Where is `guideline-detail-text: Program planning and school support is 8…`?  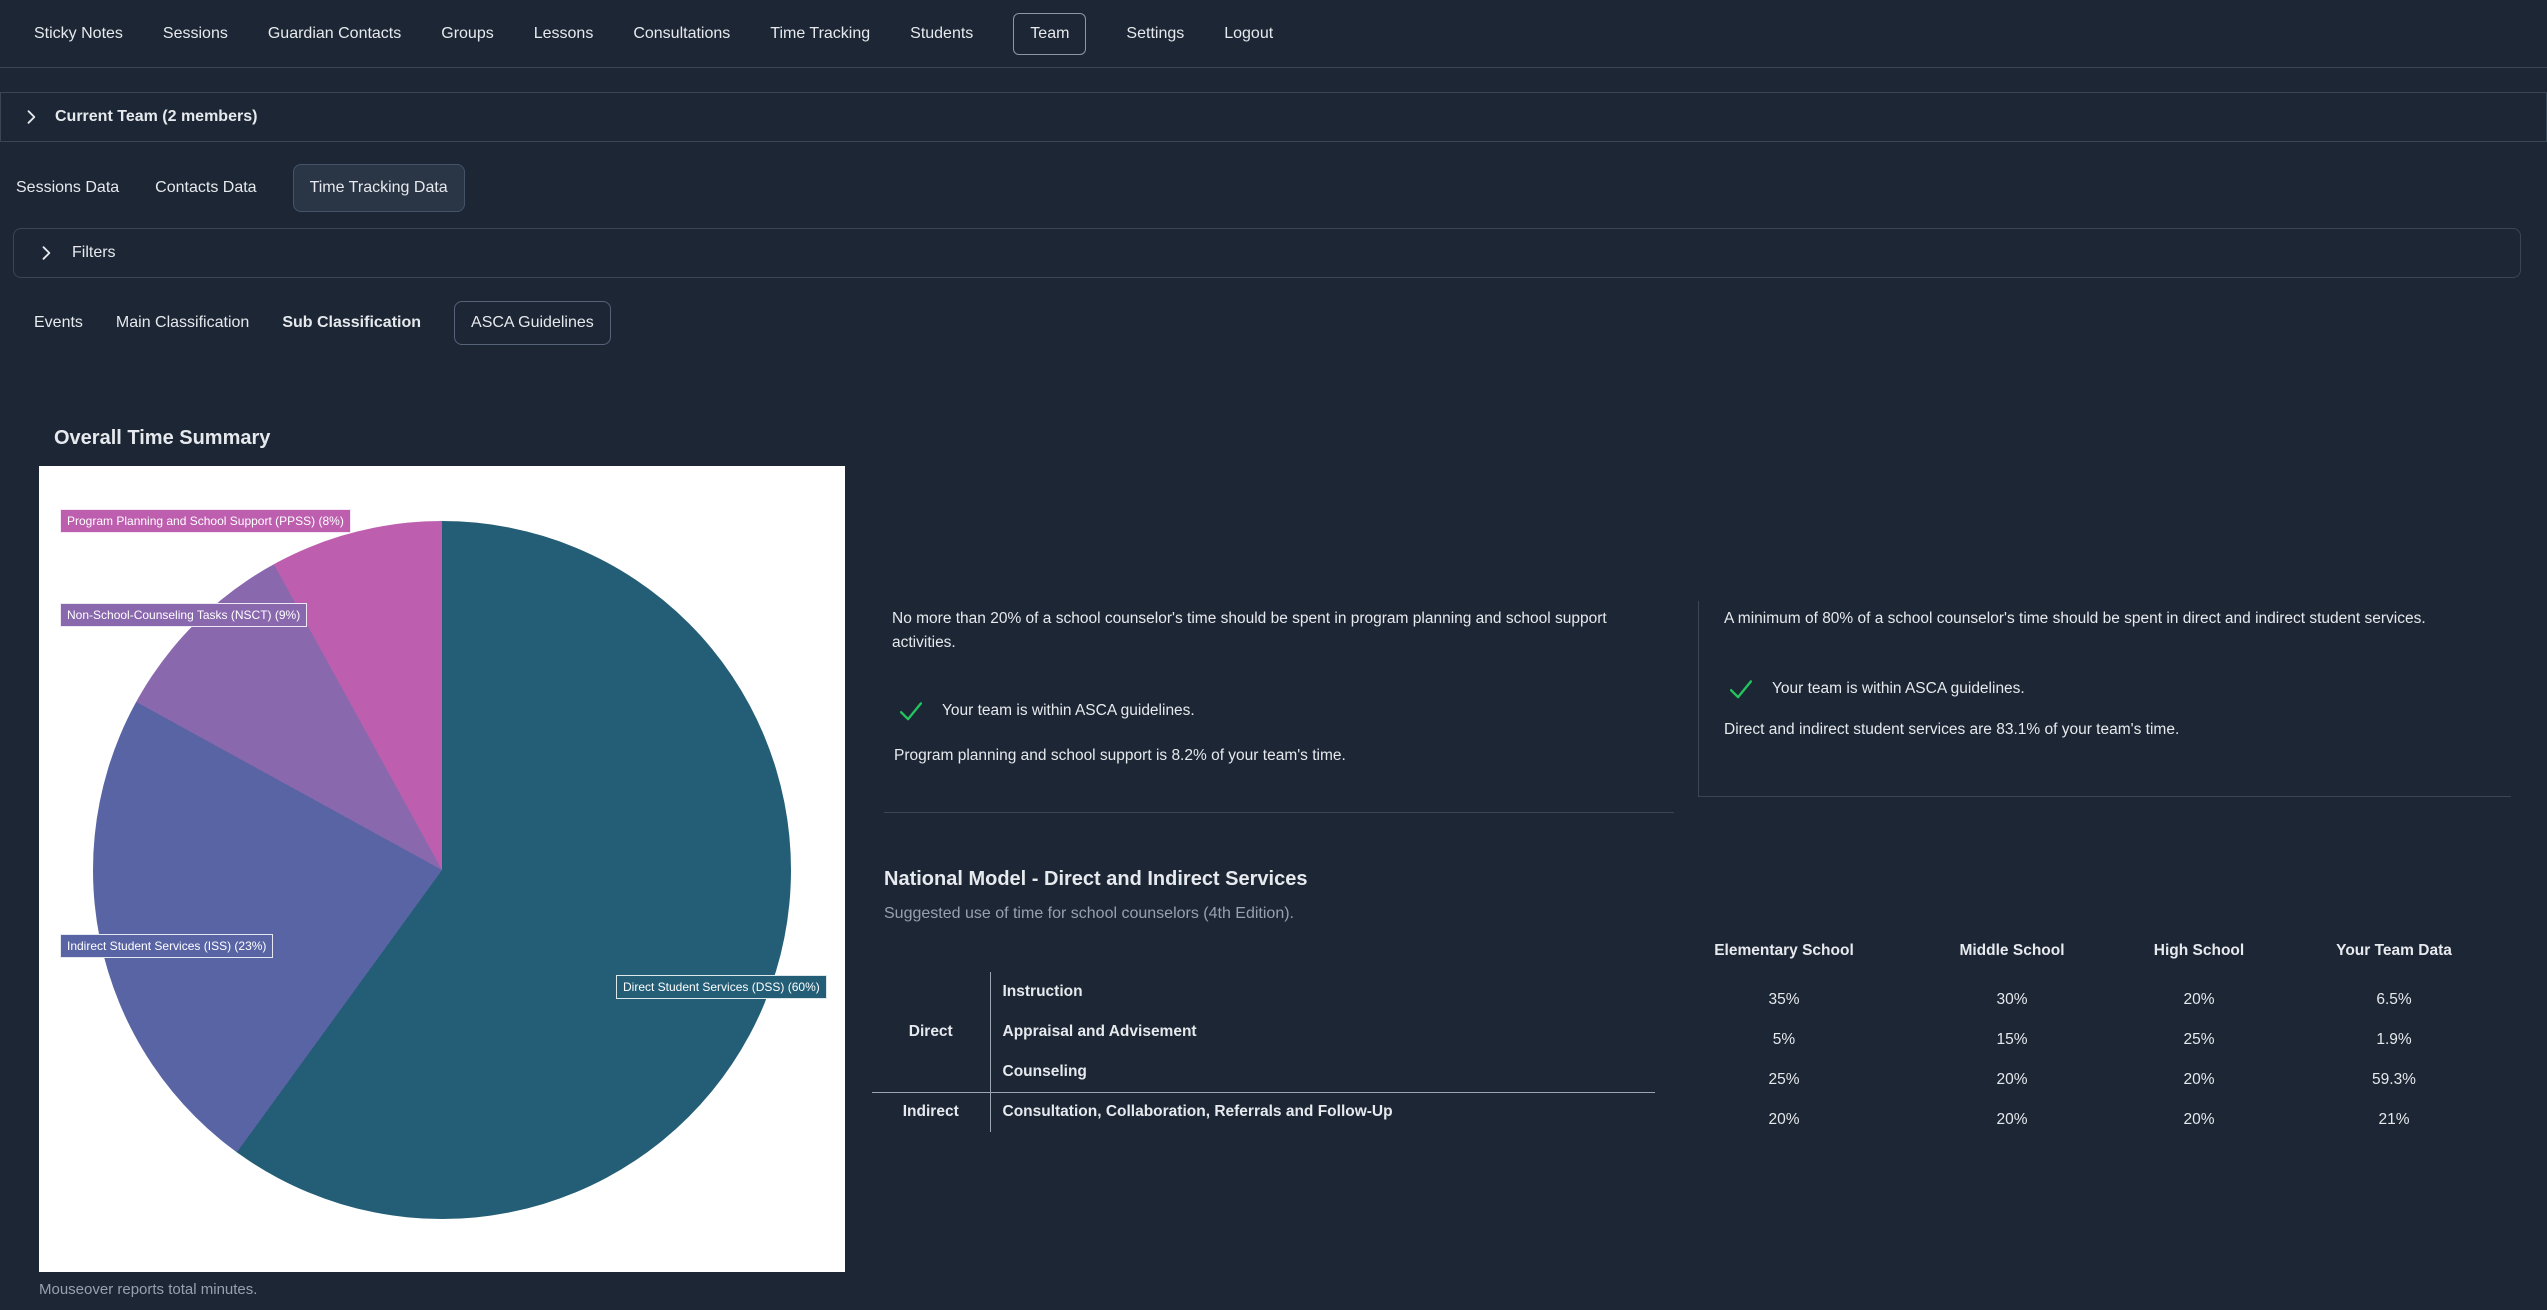
guideline-detail-text: Program planning and school support is 8… is located at coordinates (1120, 755).